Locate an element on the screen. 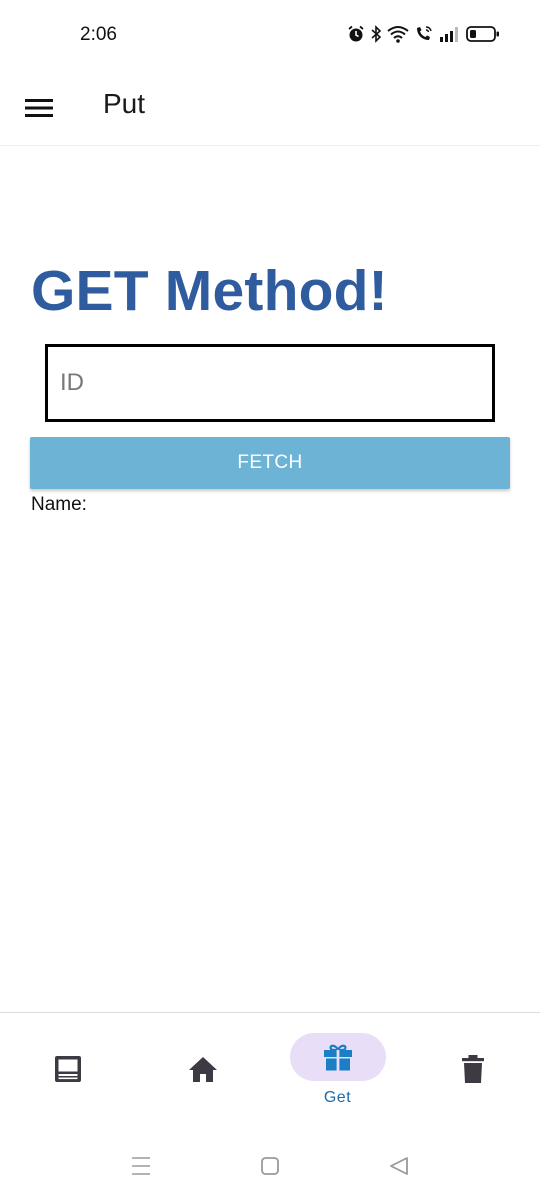 This screenshot has height=1200, width=540. trash-icon is located at coordinates (472, 1069).